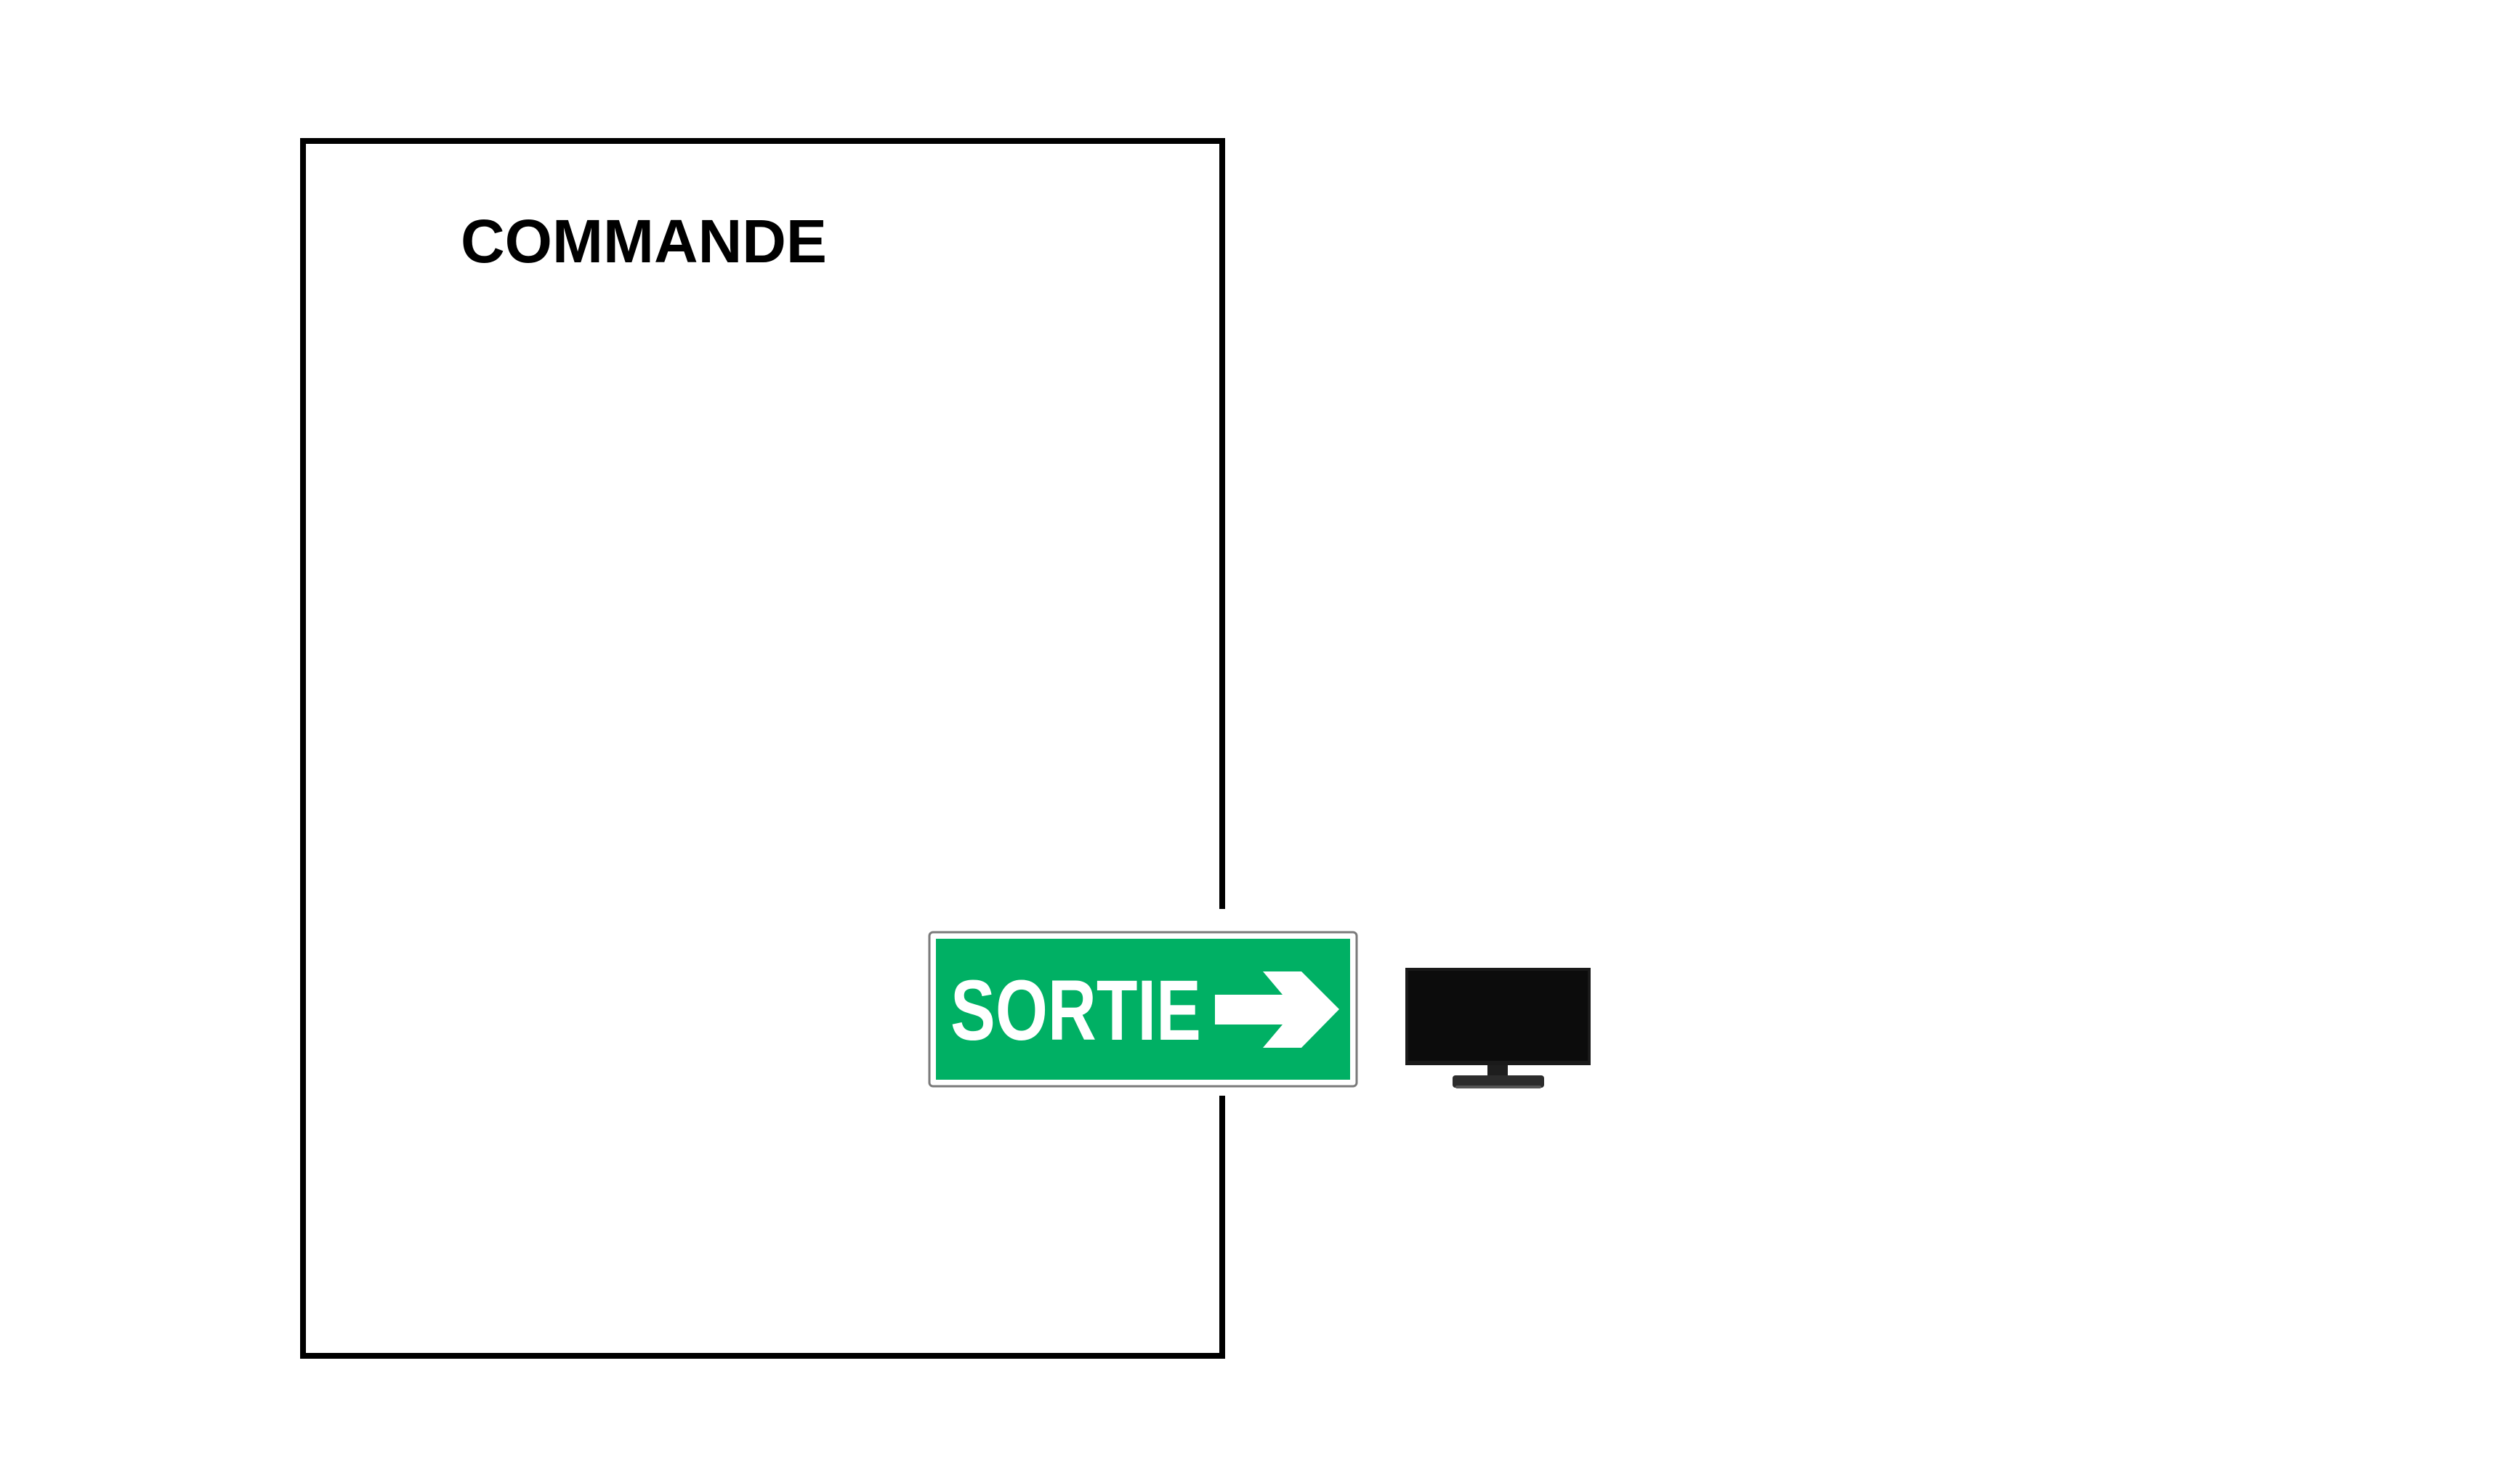 The image size is (2520, 1459). I want to click on exit-sign: SORTIE, so click(1143, 1010).